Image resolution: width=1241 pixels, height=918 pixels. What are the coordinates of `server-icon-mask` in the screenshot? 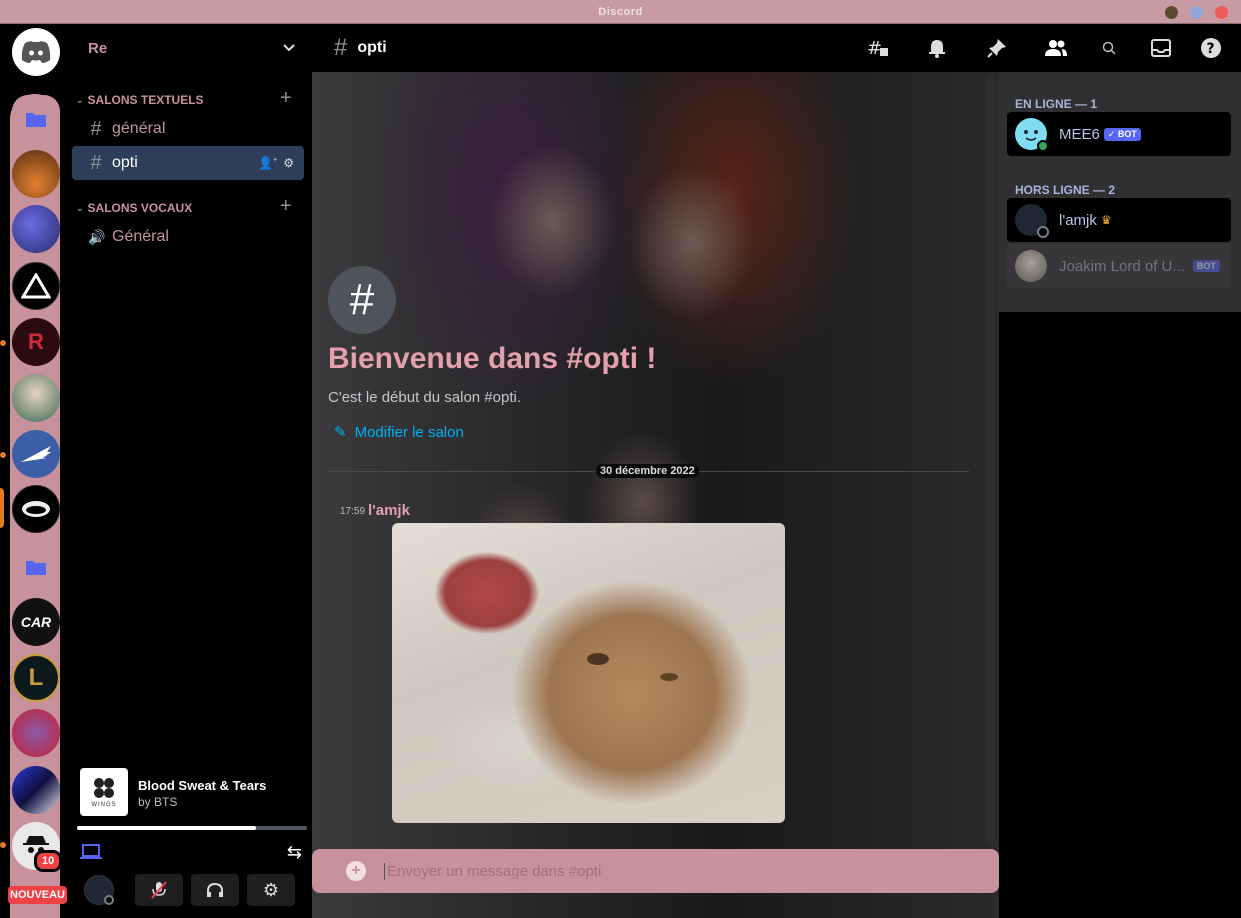 It's located at (36, 509).